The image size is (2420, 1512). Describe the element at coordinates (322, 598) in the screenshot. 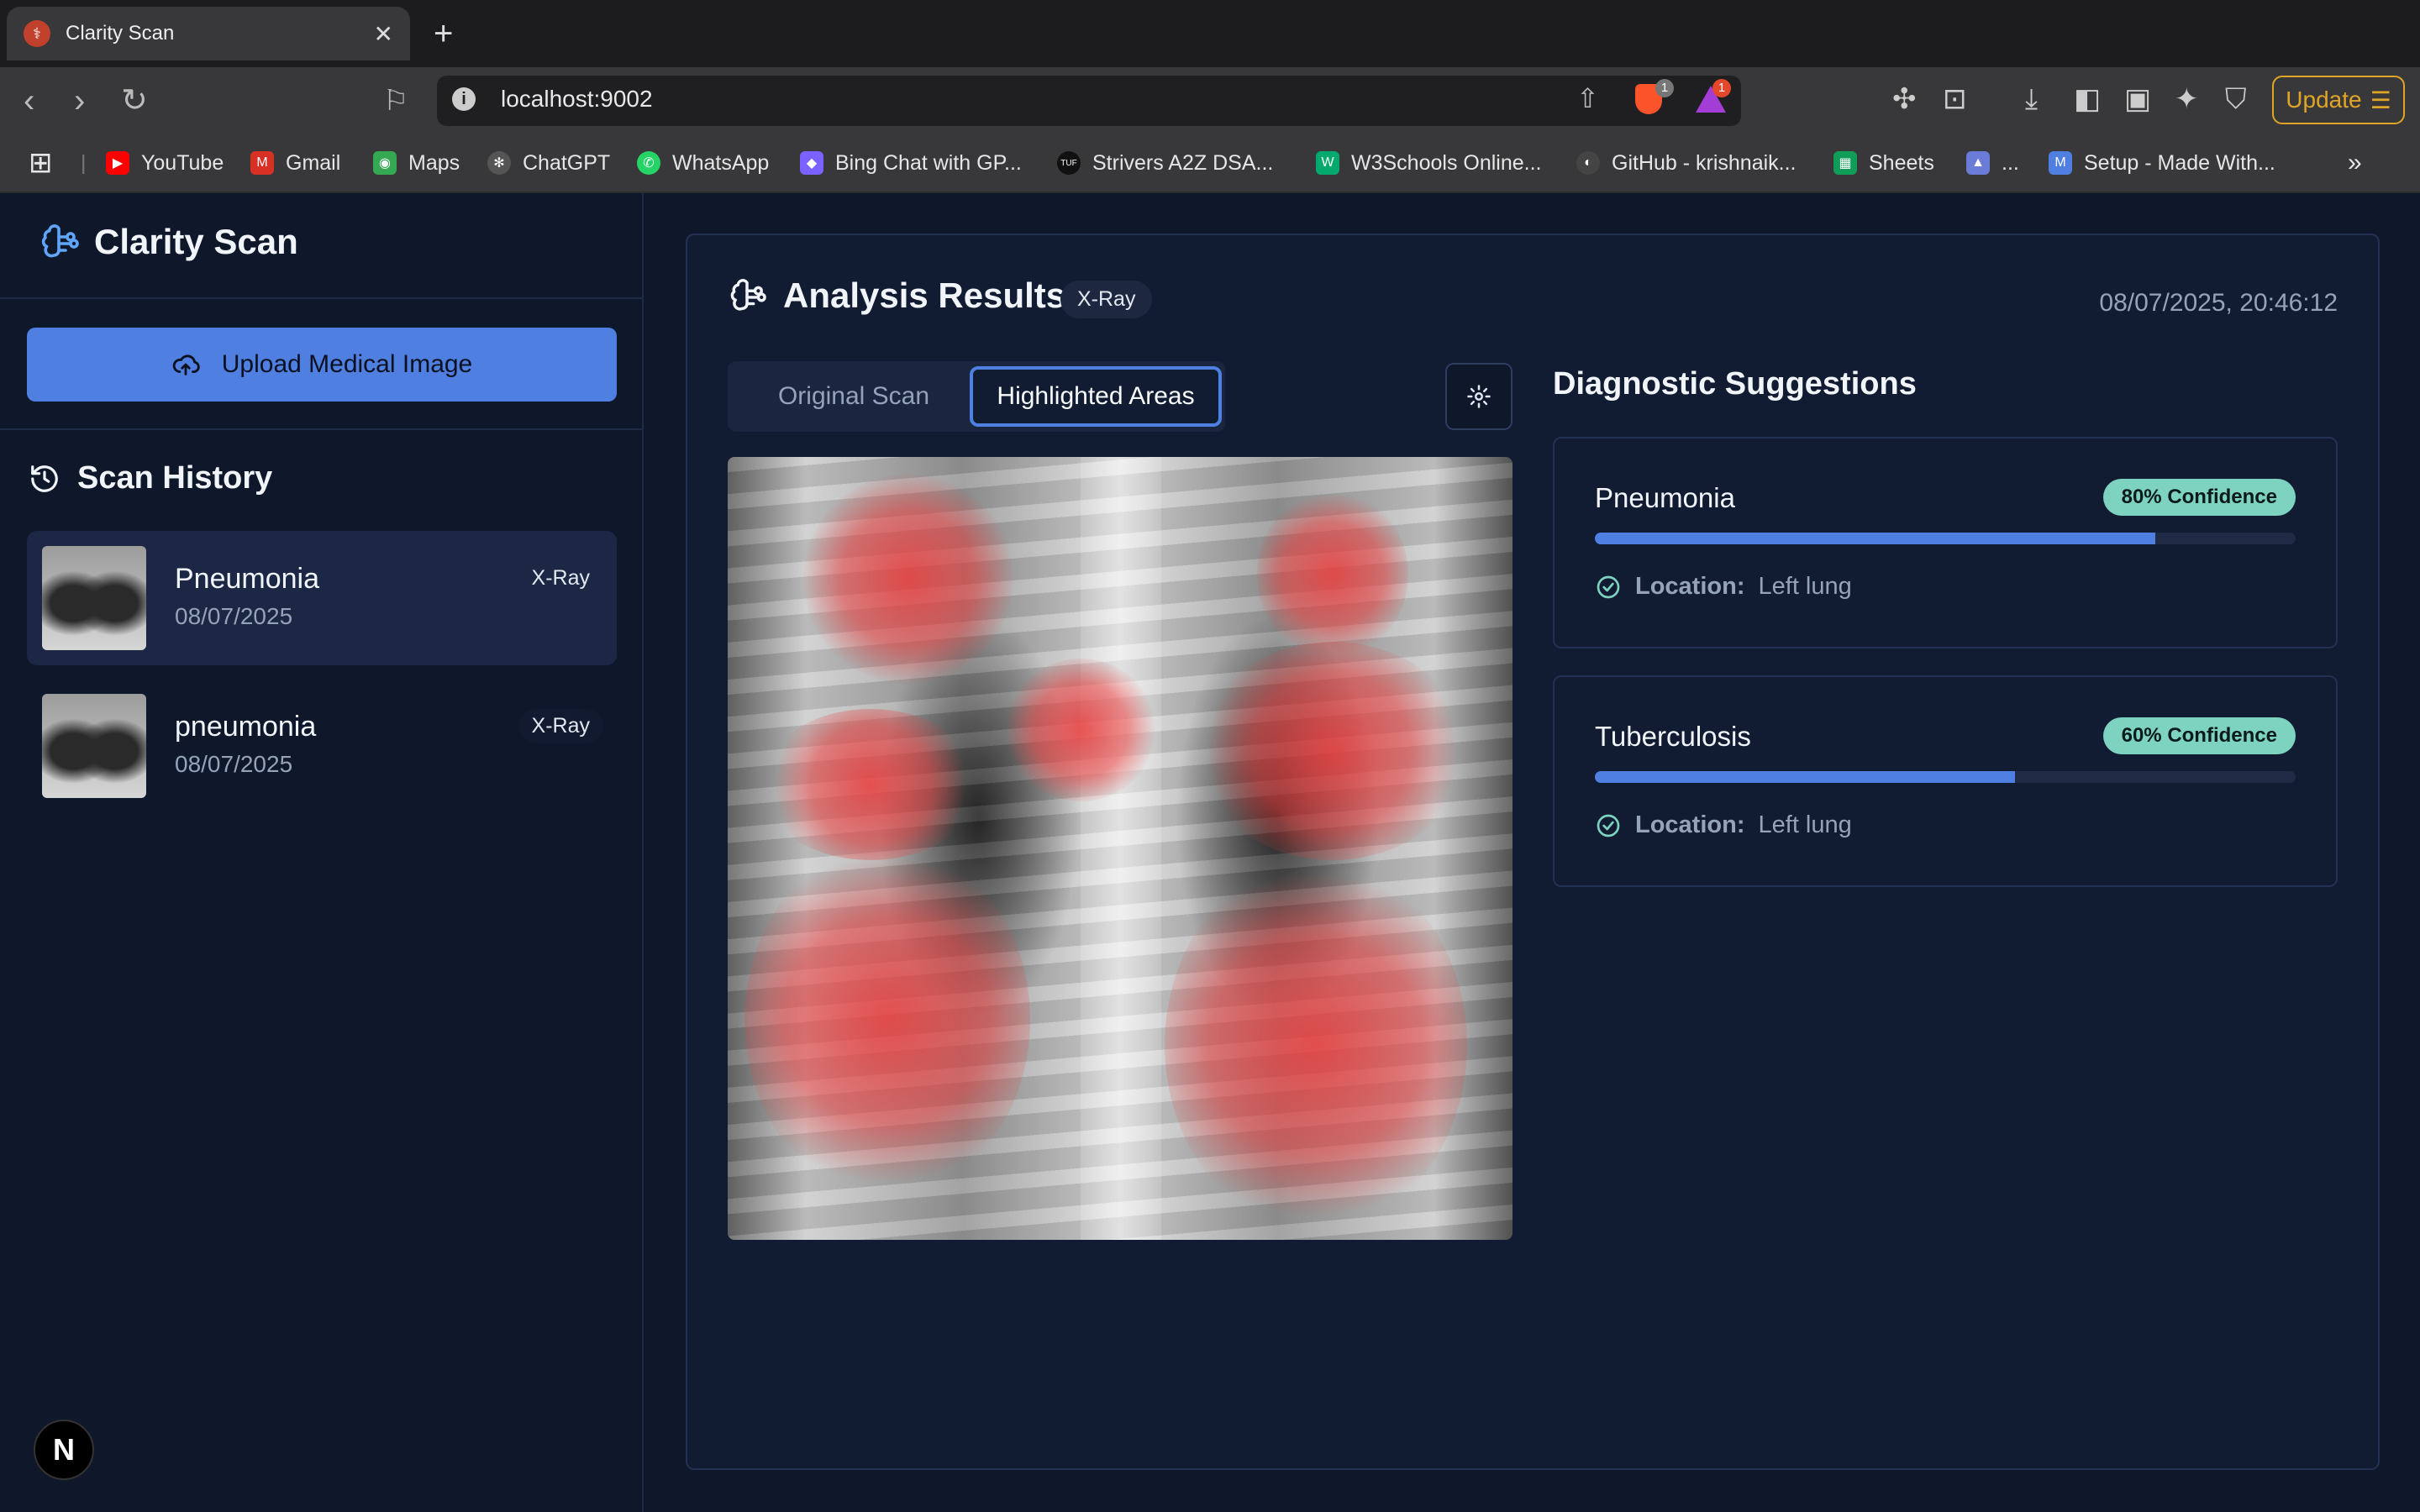

I see `history-item: Pneumonia 08/07/2025 X-Ray` at that location.